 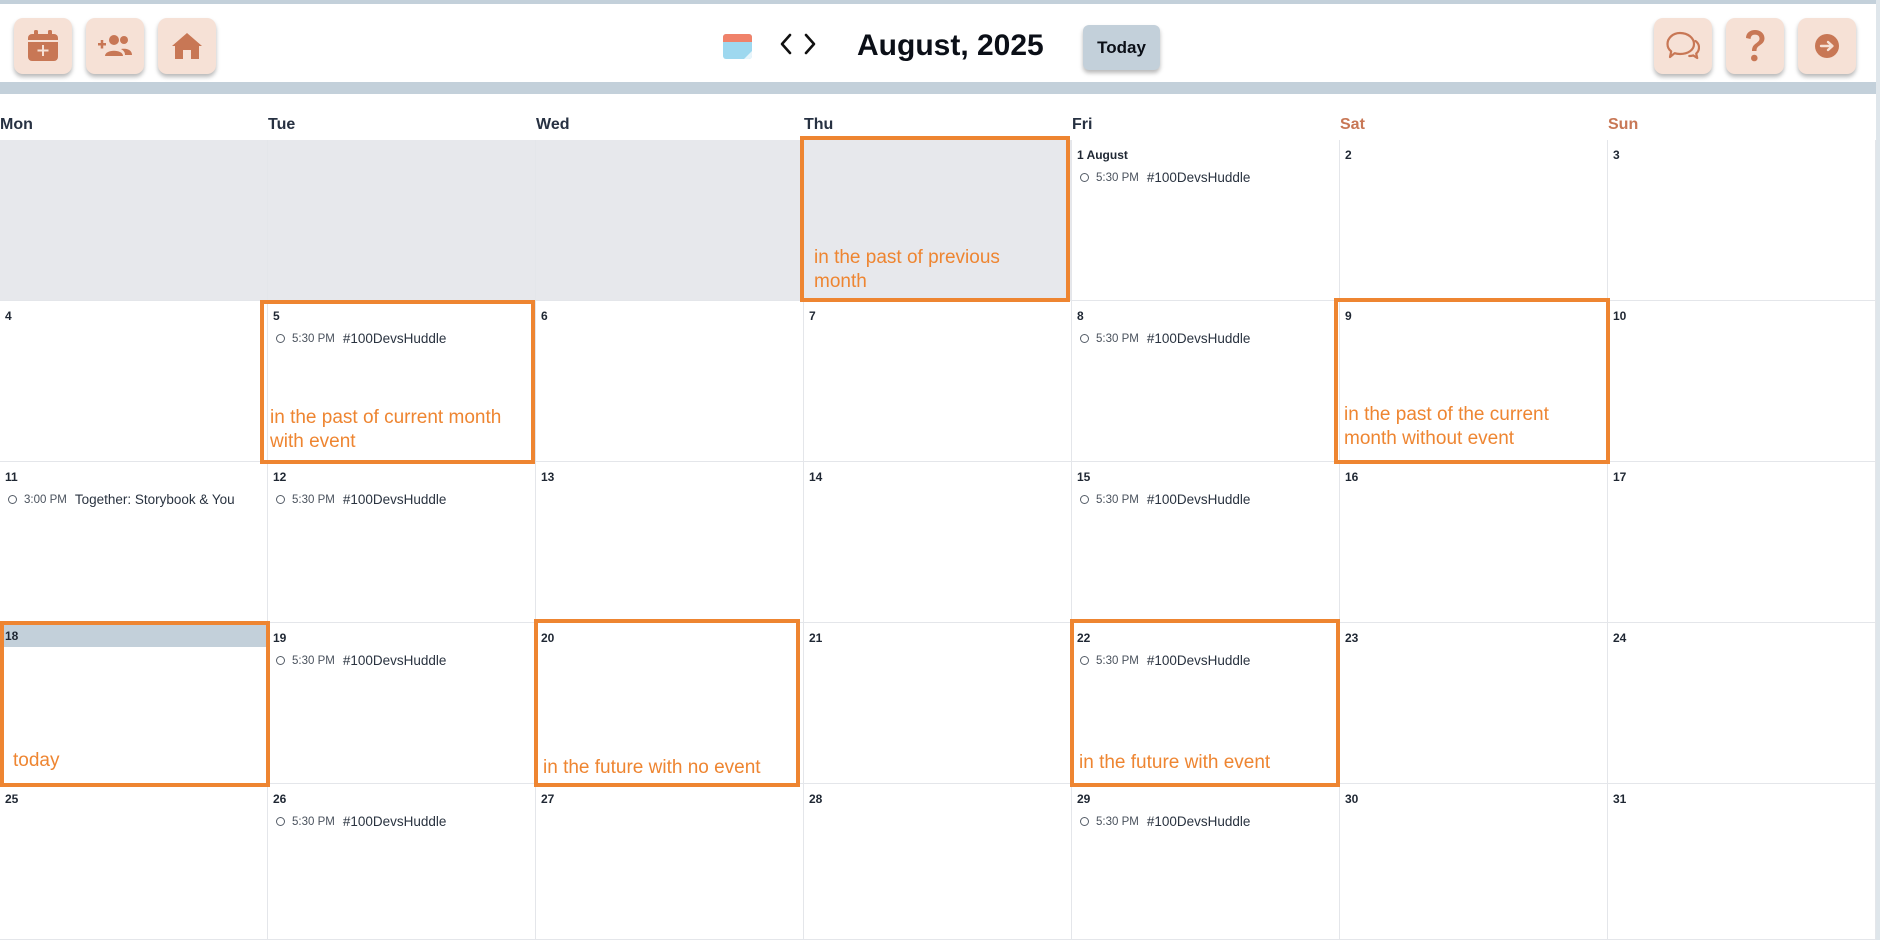 I want to click on chat-bubbles-icon, so click(x=1683, y=45).